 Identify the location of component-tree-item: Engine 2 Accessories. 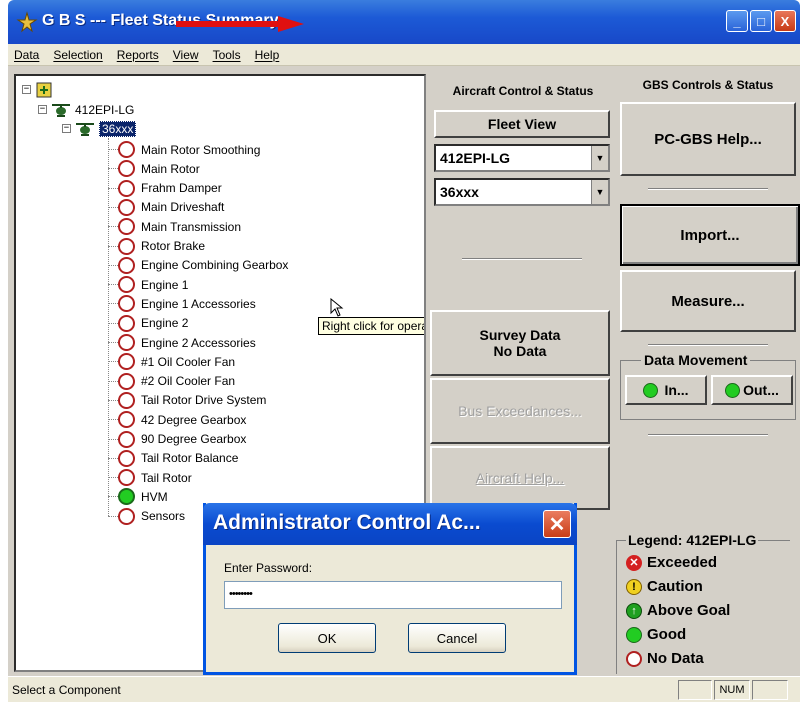
(187, 342).